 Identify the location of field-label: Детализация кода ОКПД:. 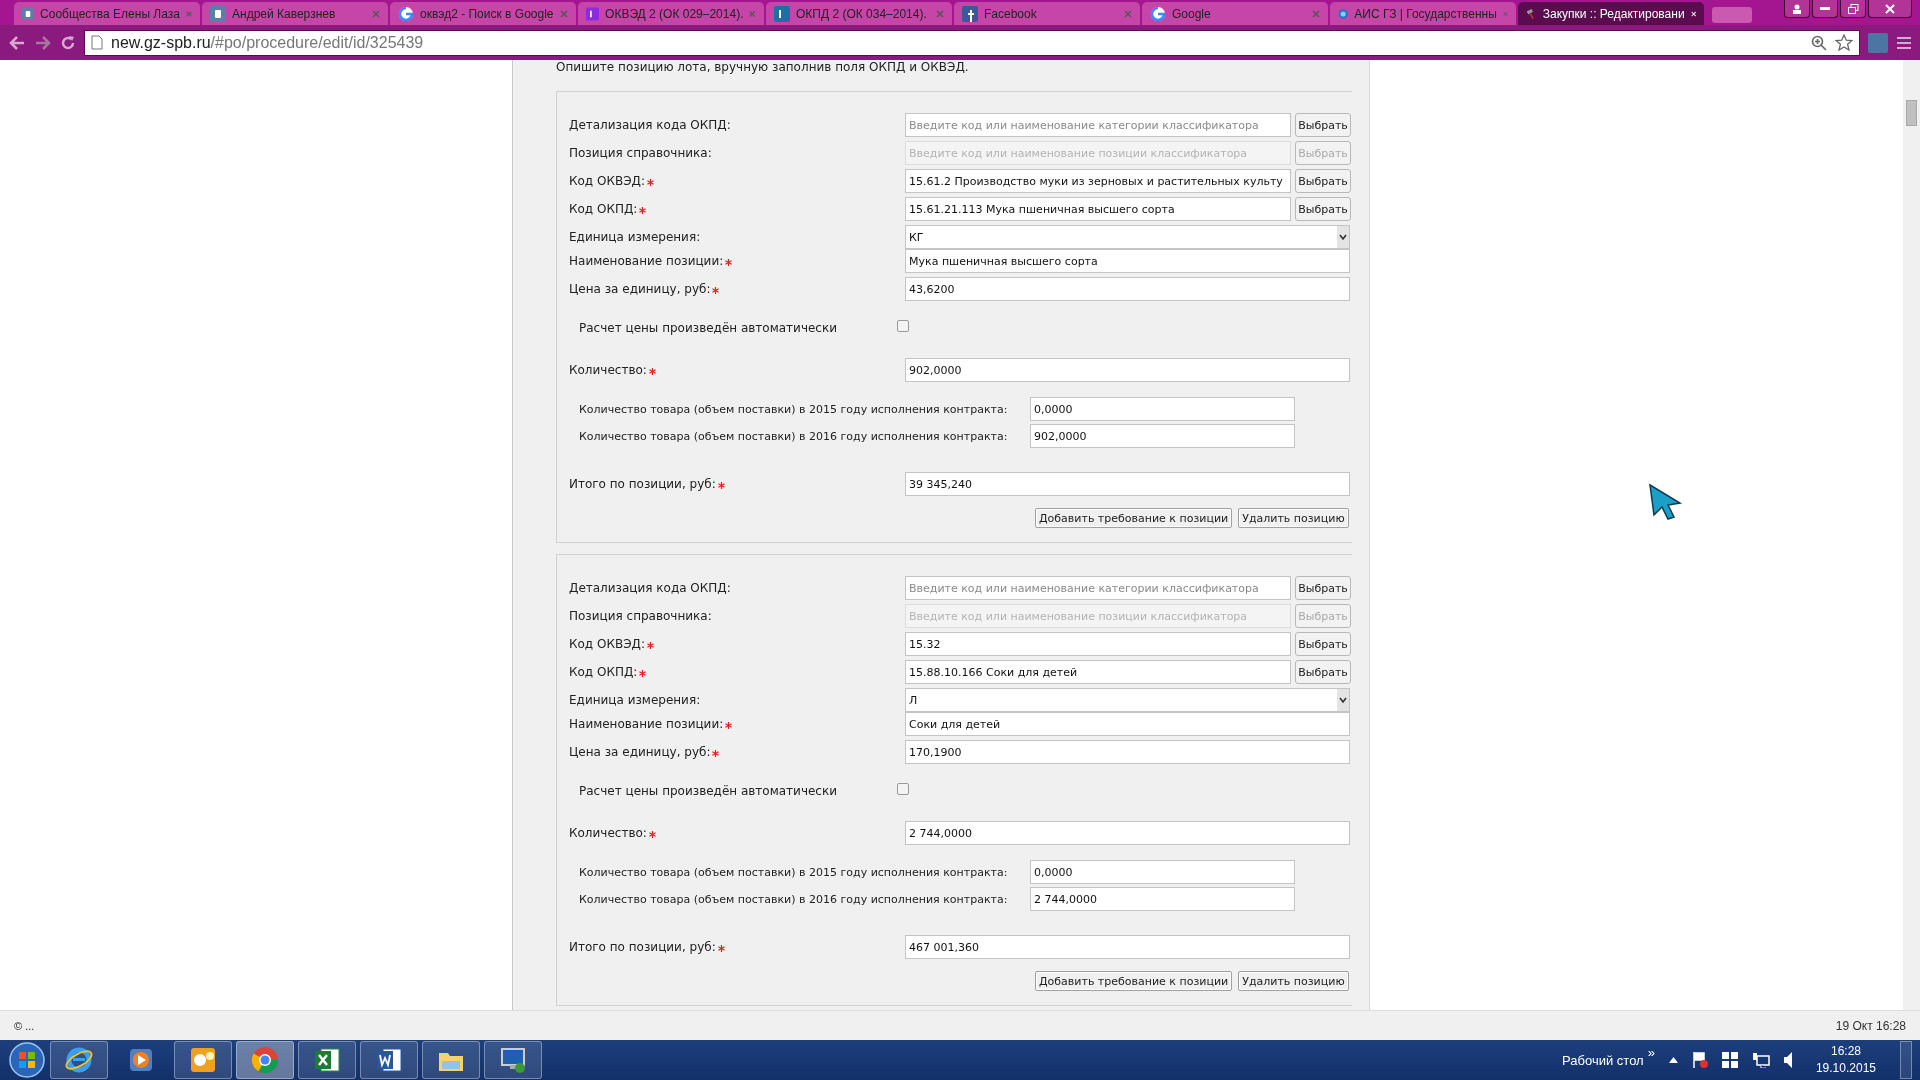
(650, 125).